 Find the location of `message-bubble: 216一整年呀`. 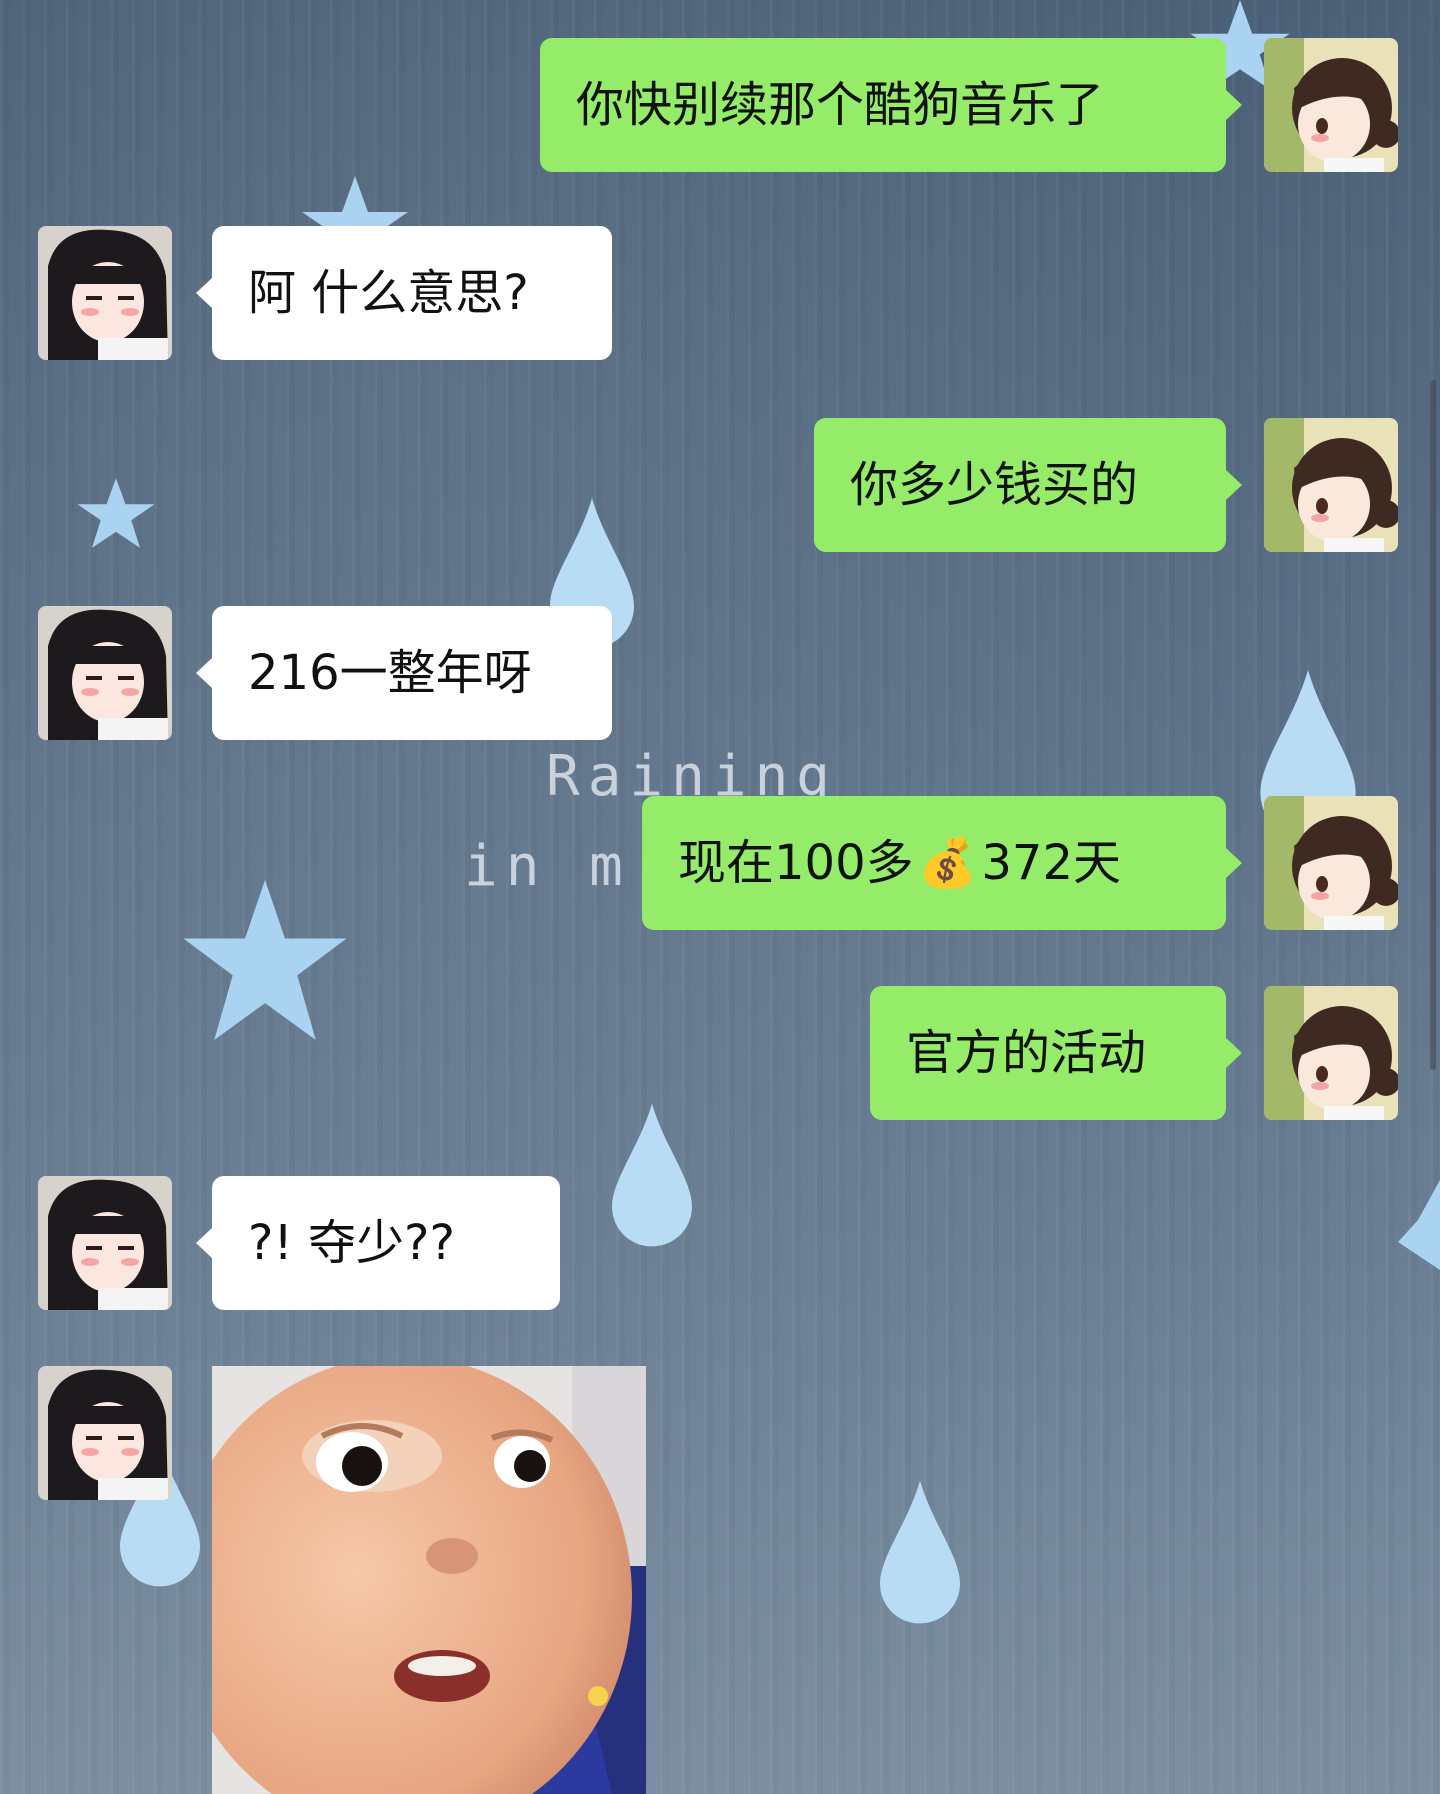

message-bubble: 216一整年呀 is located at coordinates (404, 673).